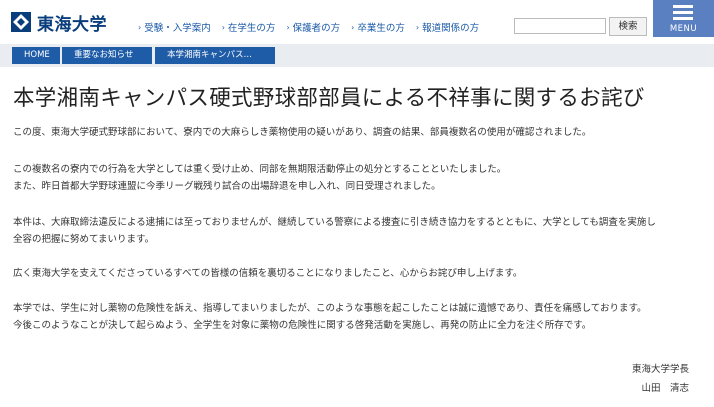  Describe the element at coordinates (72, 24) in the screenshot. I see `logo-text: 東海大学` at that location.